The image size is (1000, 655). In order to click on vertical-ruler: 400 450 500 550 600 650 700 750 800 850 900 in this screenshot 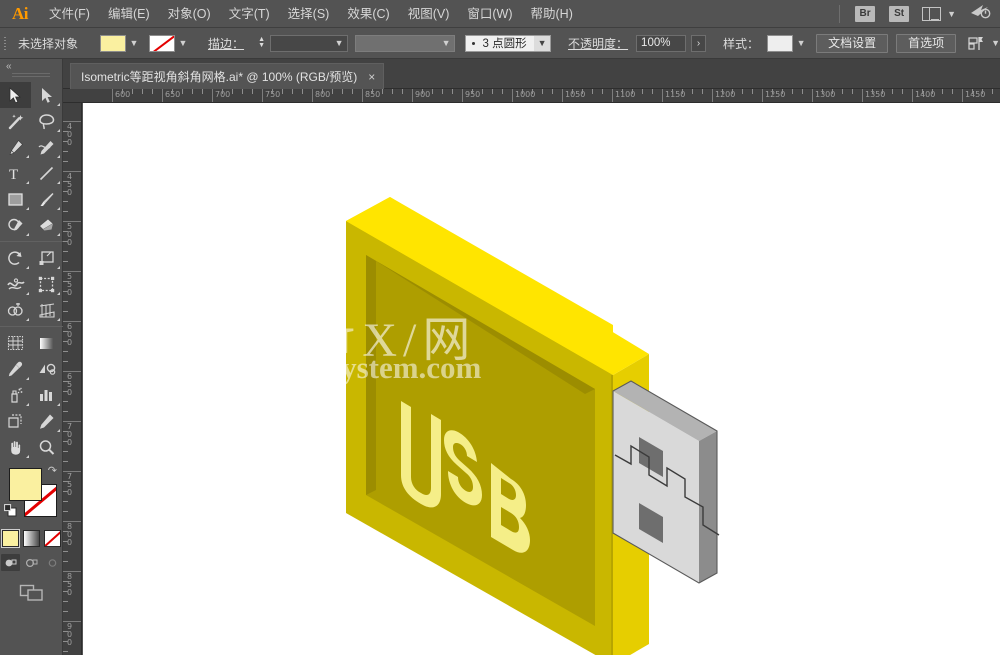, I will do `click(72, 379)`.